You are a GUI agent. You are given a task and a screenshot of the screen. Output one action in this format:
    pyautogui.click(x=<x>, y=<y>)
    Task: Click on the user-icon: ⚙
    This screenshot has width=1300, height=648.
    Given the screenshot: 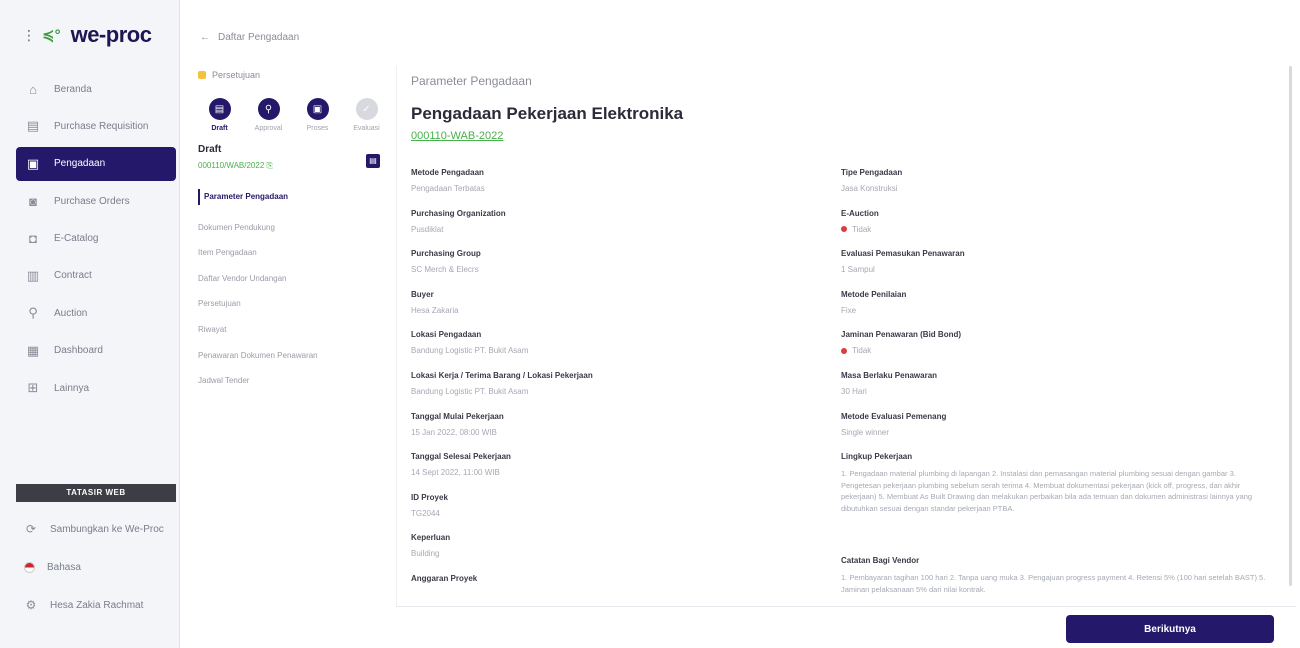 What is the action you would take?
    pyautogui.click(x=31, y=605)
    